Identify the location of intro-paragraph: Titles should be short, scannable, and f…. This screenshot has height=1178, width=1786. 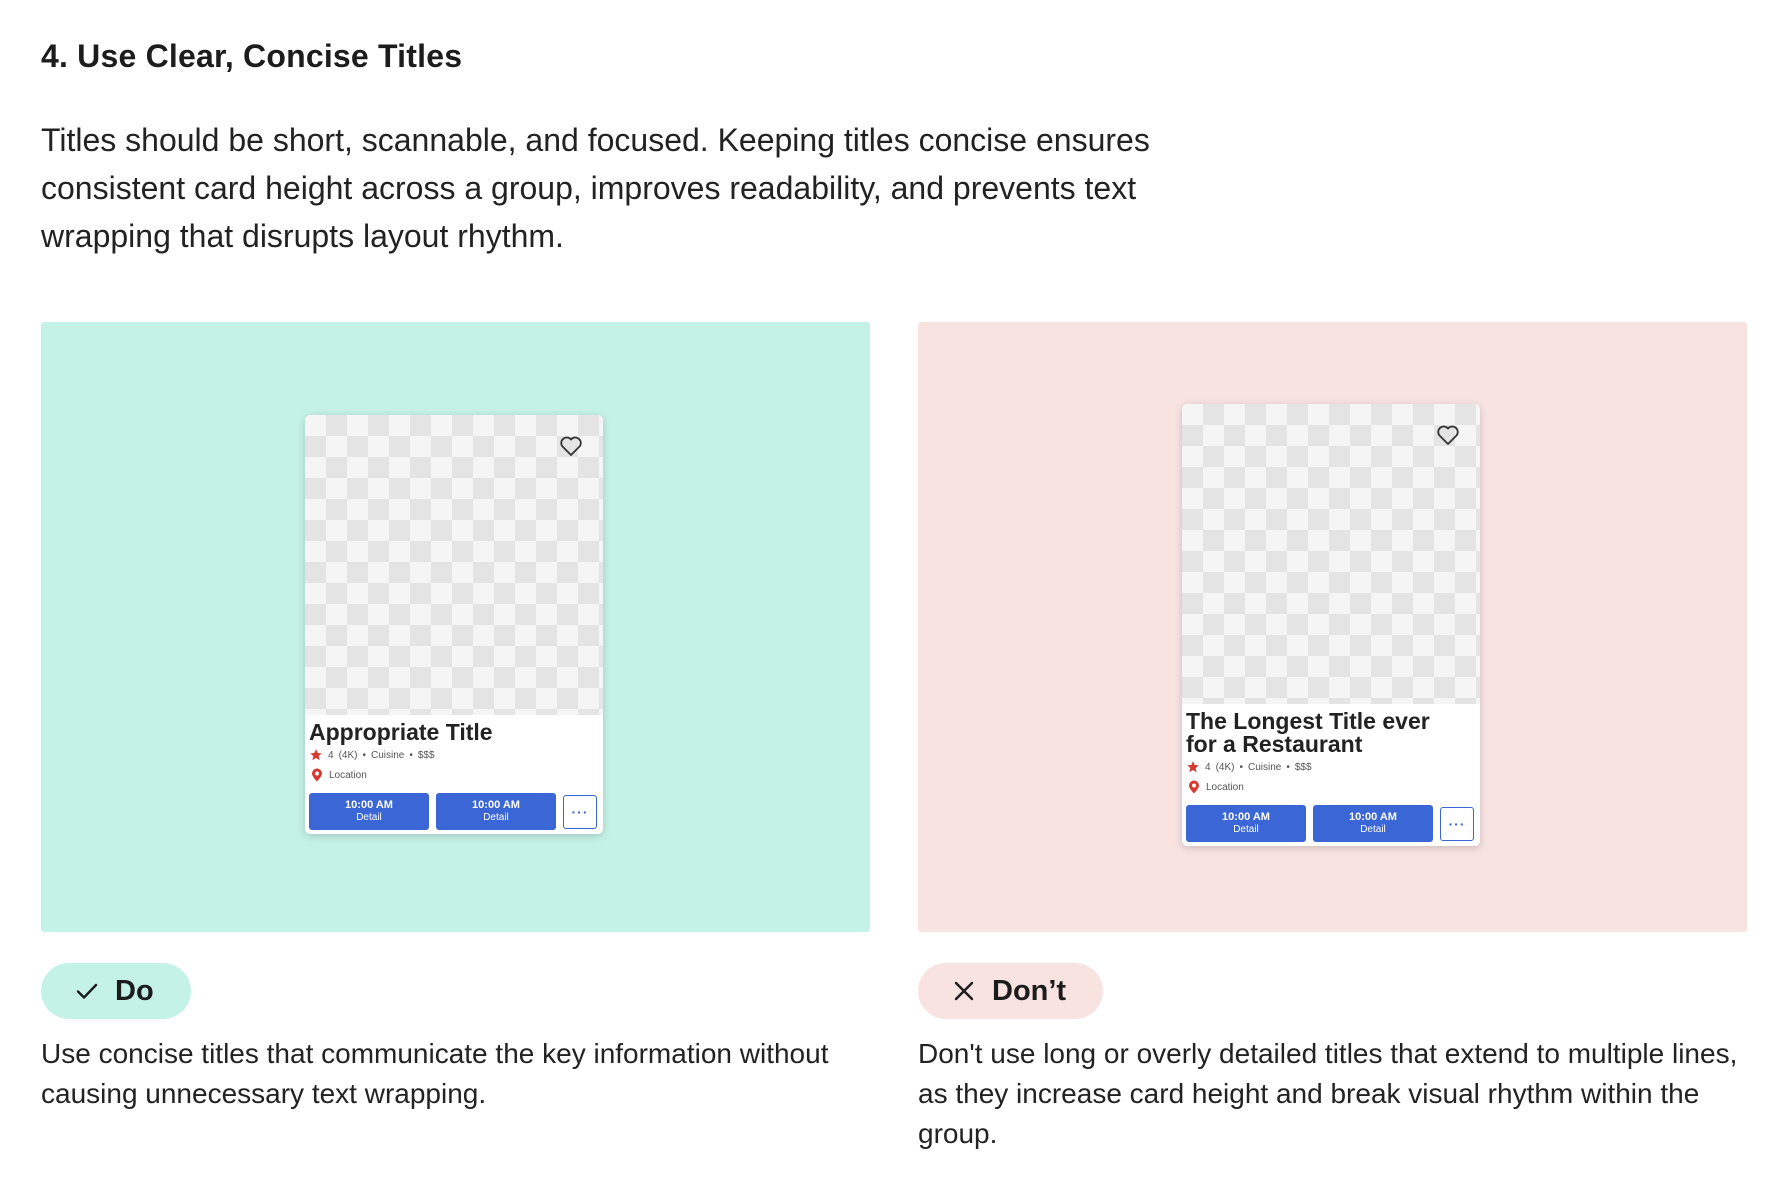
(595, 188).